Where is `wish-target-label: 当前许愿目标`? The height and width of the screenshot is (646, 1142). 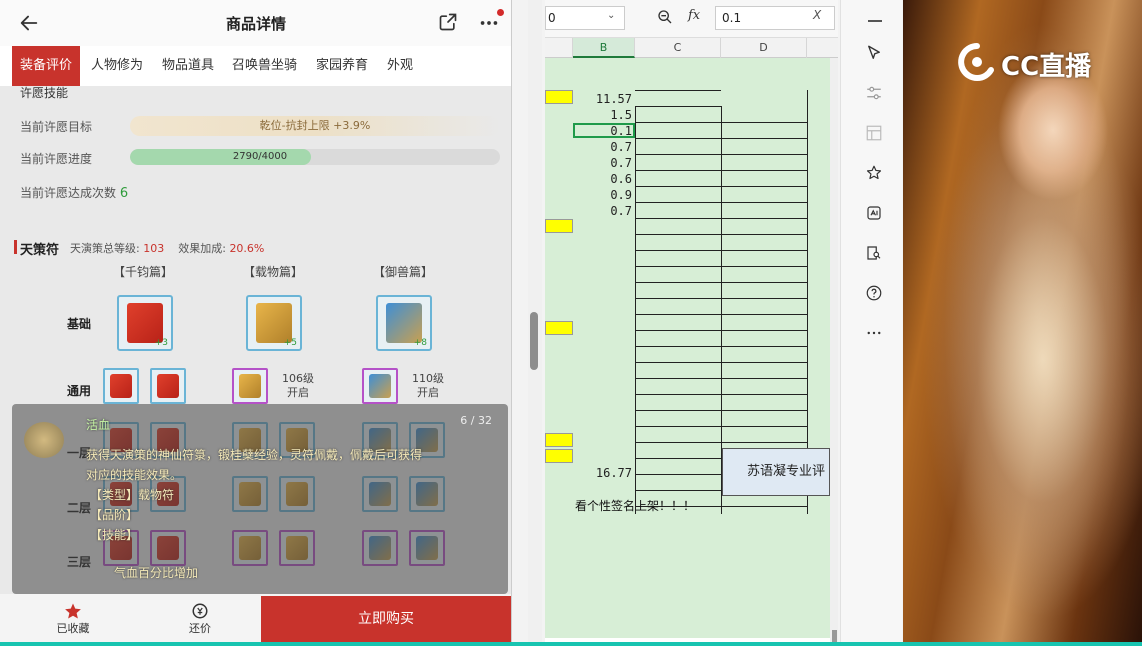
wish-target-label: 当前许愿目标 is located at coordinates (56, 127).